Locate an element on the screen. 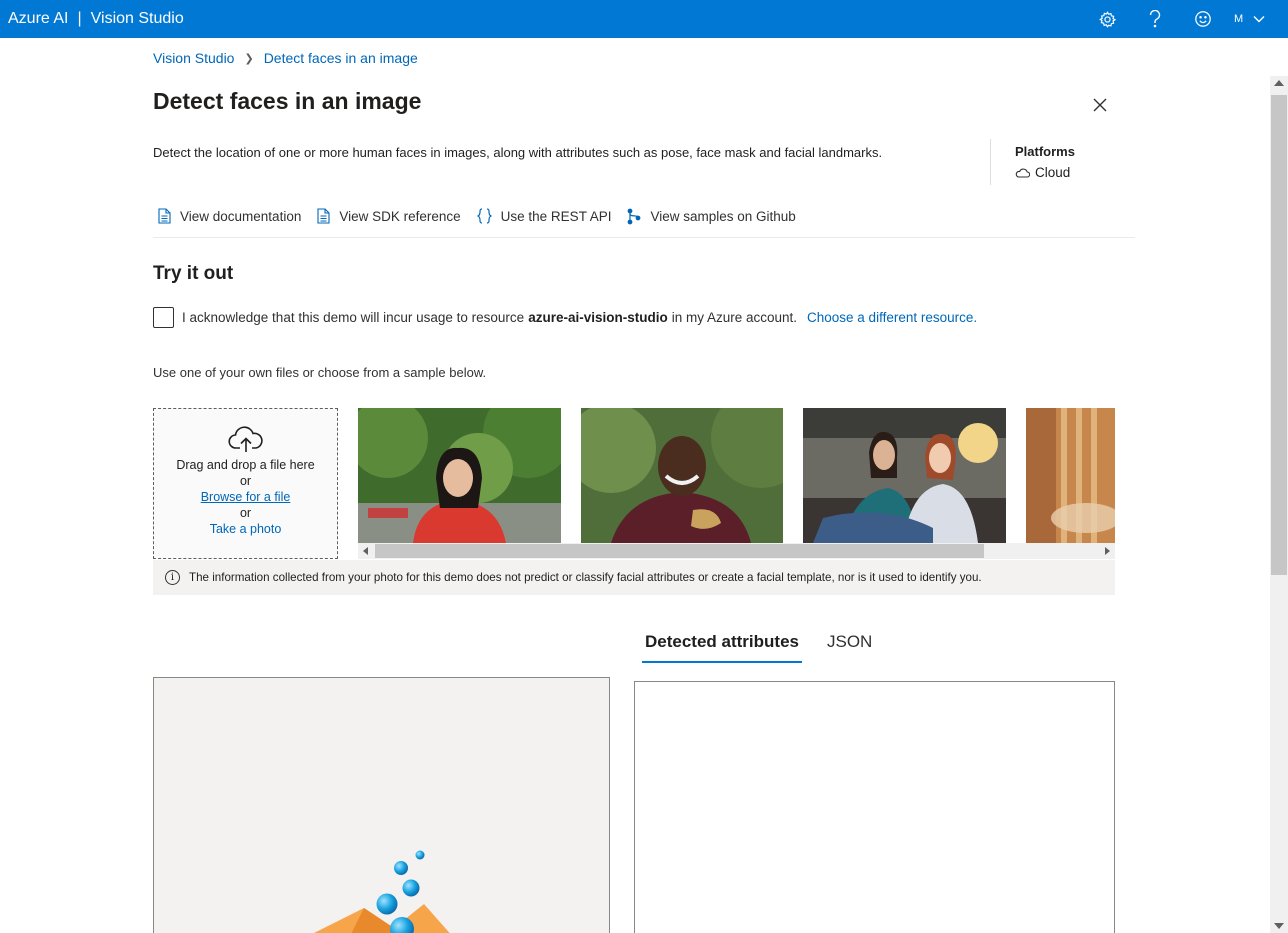  breadcrumb-detect-faces: Detect faces in an image is located at coordinates (341, 58).